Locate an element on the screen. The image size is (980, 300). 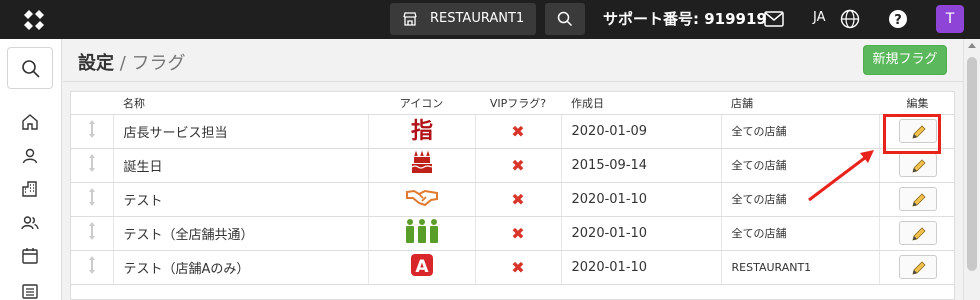
table-row: テスト（全店舗共通） ✖ 2020-01-10 全ての店舗 is located at coordinates (512, 233).